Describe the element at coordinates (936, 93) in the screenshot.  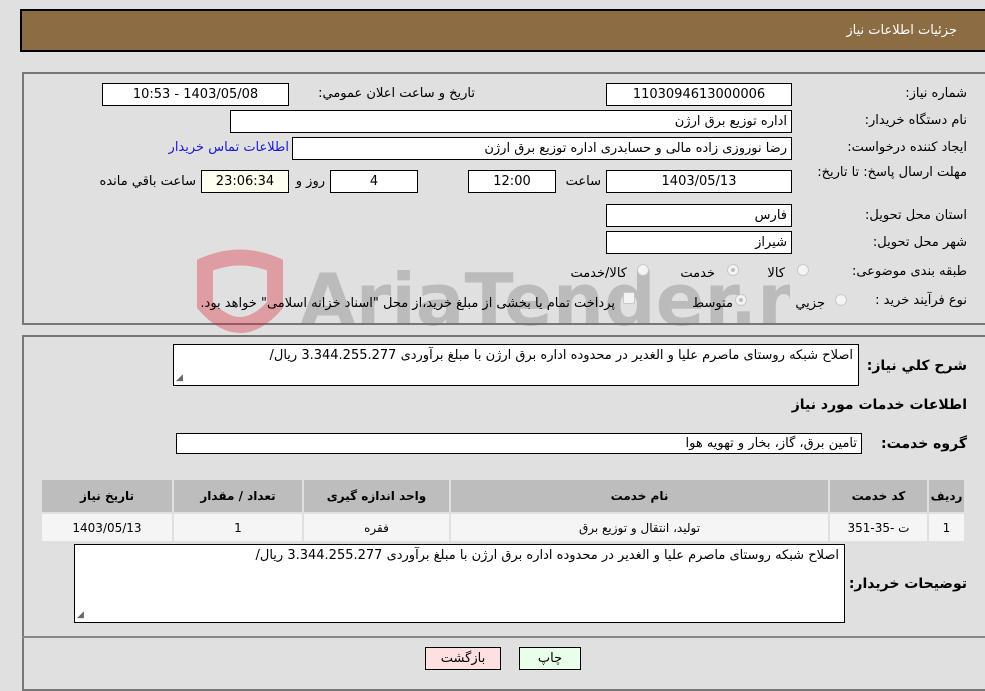
I see `need-number-label: شماره نیاز:` at that location.